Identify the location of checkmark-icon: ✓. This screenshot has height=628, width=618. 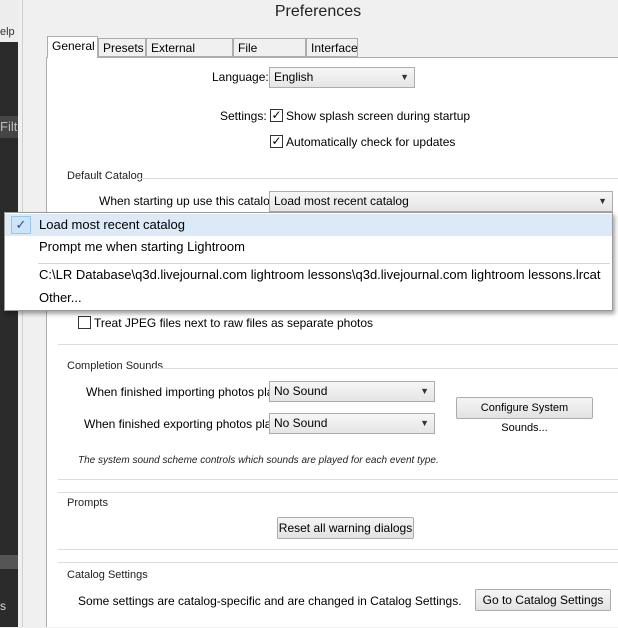
(21, 225).